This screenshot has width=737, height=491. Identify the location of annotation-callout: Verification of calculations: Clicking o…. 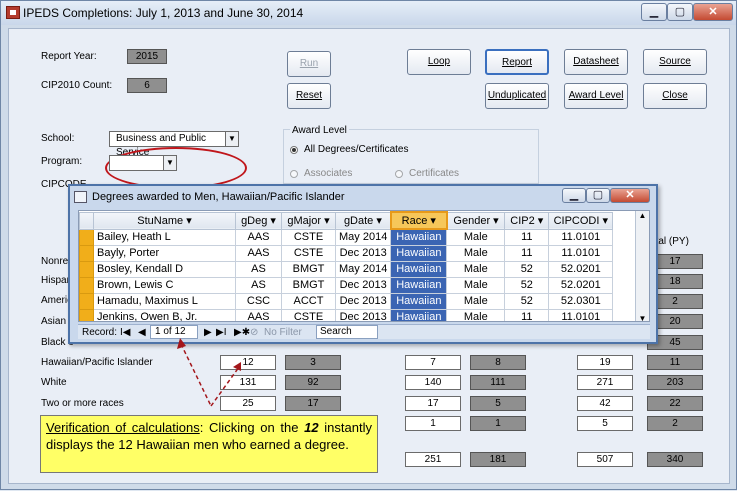
(209, 444).